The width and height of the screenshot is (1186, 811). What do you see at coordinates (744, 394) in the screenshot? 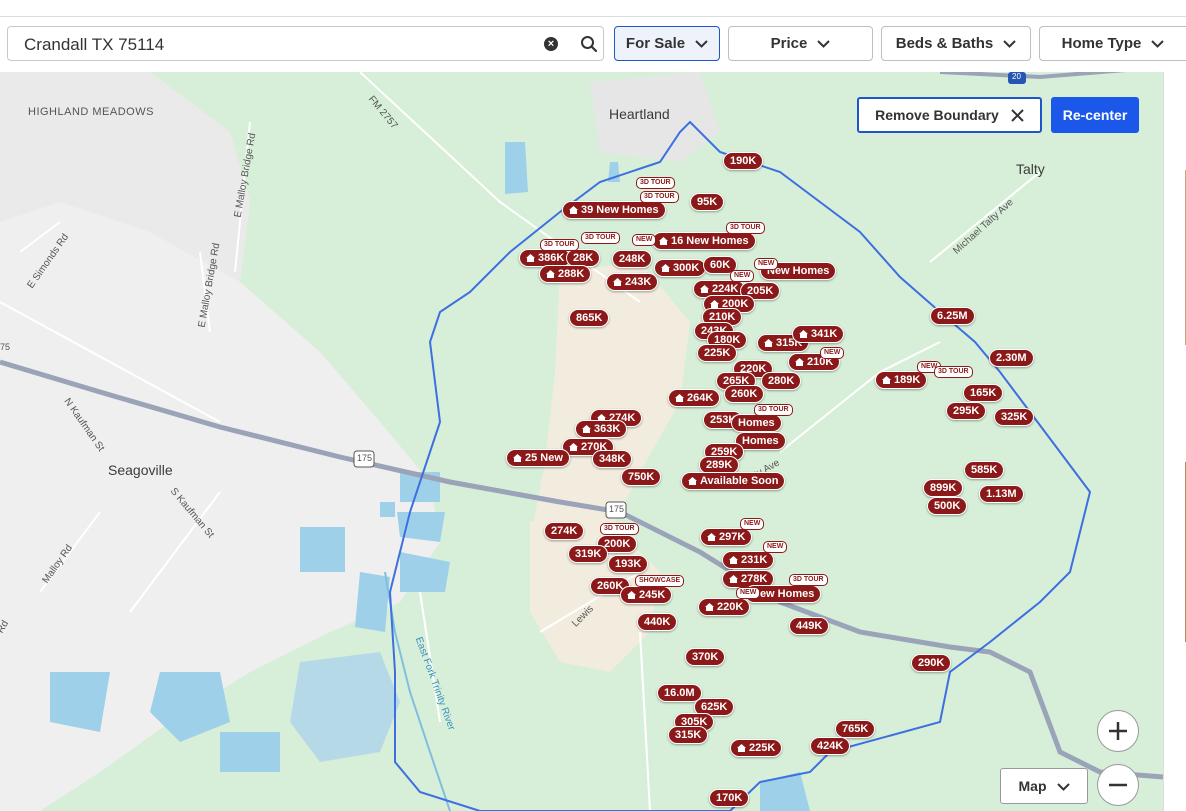
I see `price-pin: 260K` at bounding box center [744, 394].